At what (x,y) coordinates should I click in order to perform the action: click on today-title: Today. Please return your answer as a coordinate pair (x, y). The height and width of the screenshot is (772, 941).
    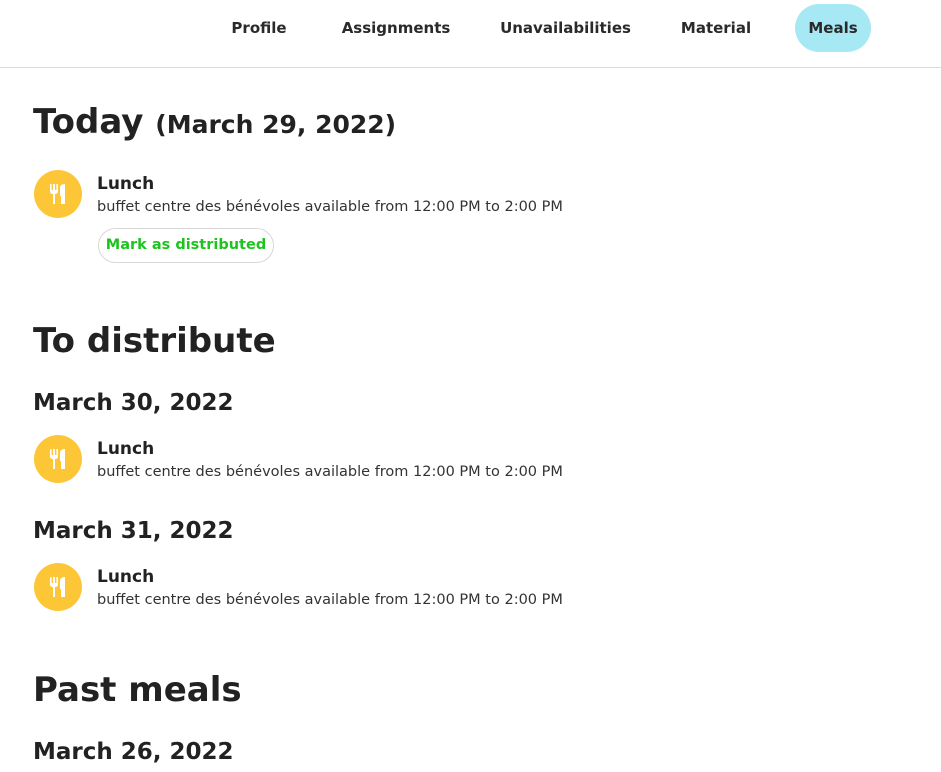
    Looking at the image, I should click on (88, 122).